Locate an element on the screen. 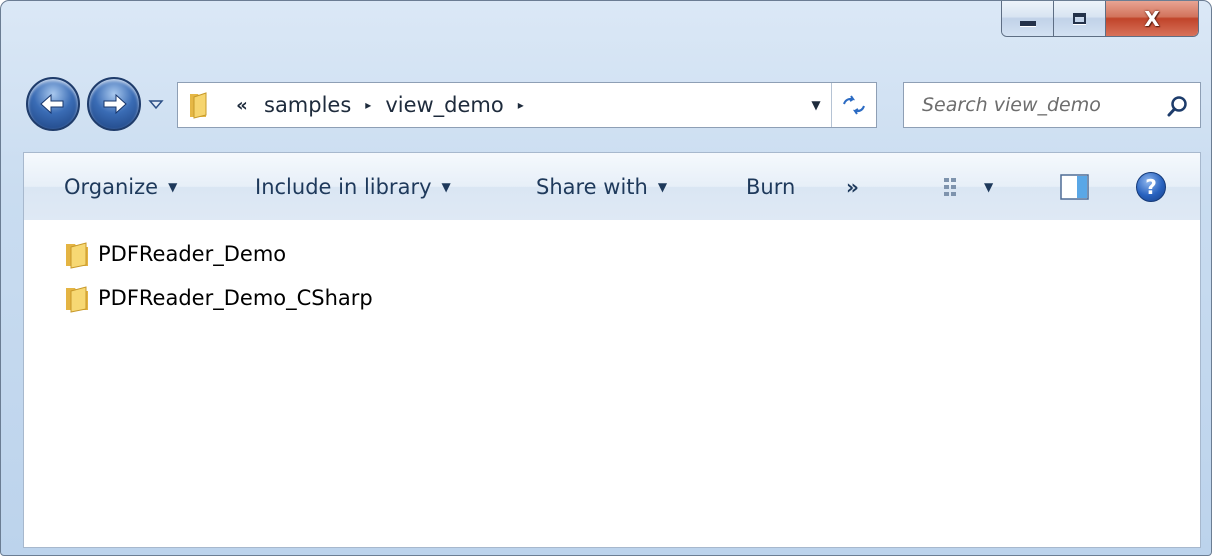 The image size is (1212, 556). address-overflow-button: « is located at coordinates (242, 105).